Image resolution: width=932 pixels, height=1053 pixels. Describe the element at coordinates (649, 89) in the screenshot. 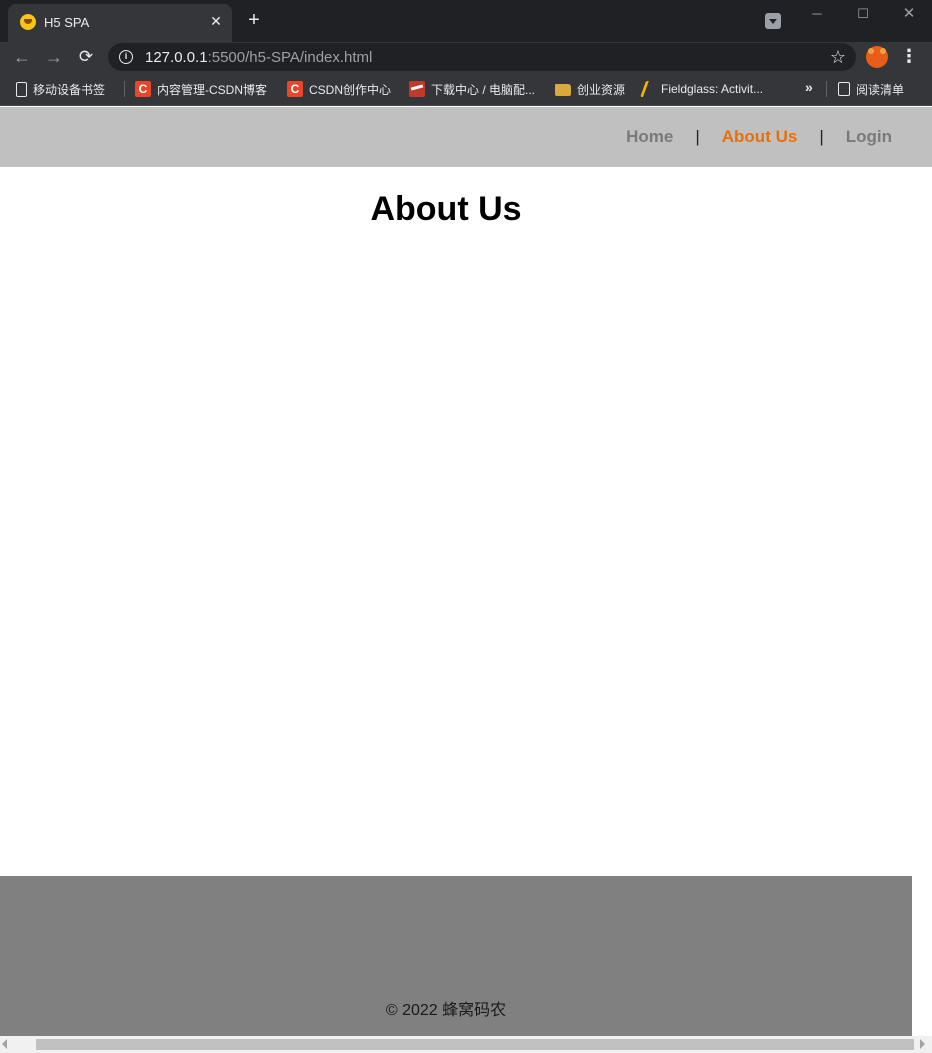

I see `fieldglass-icon` at that location.